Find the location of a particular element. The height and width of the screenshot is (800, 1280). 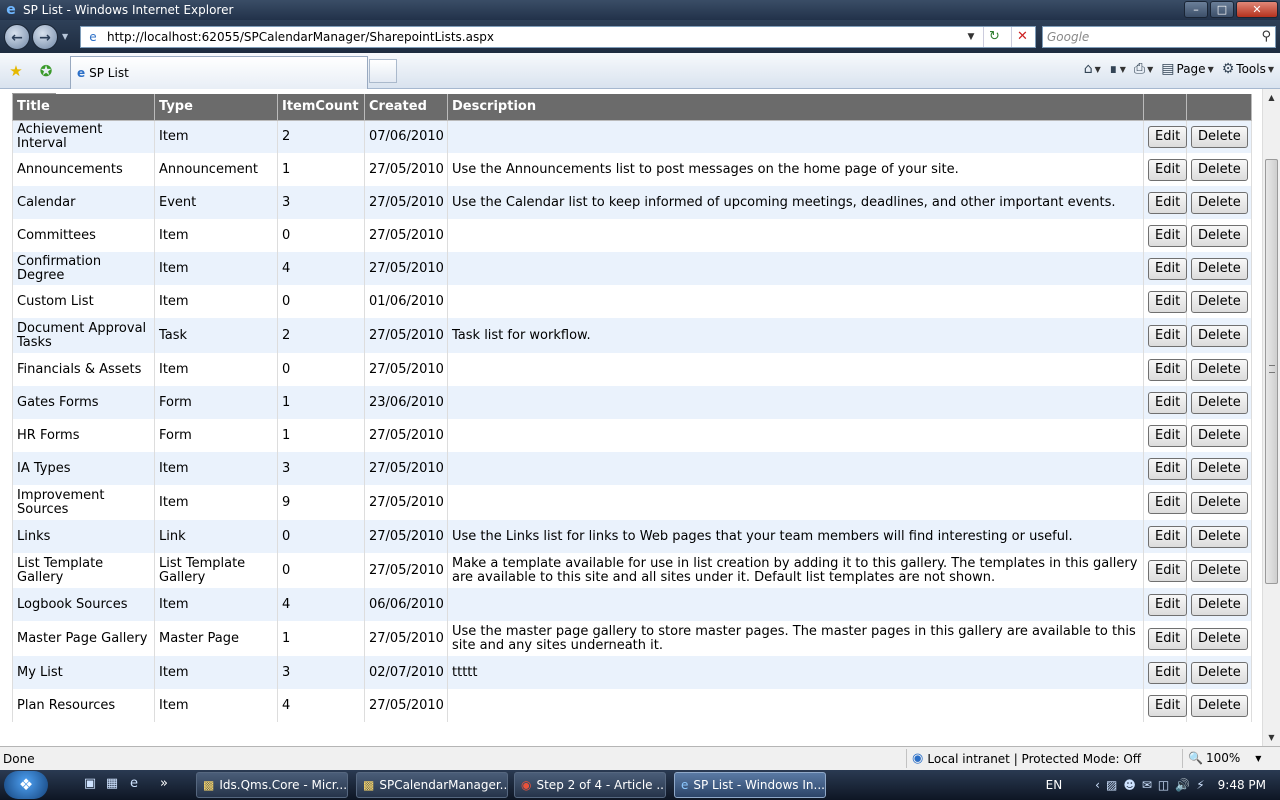

tray-messenger-icon: ☻ is located at coordinates (1129, 785).